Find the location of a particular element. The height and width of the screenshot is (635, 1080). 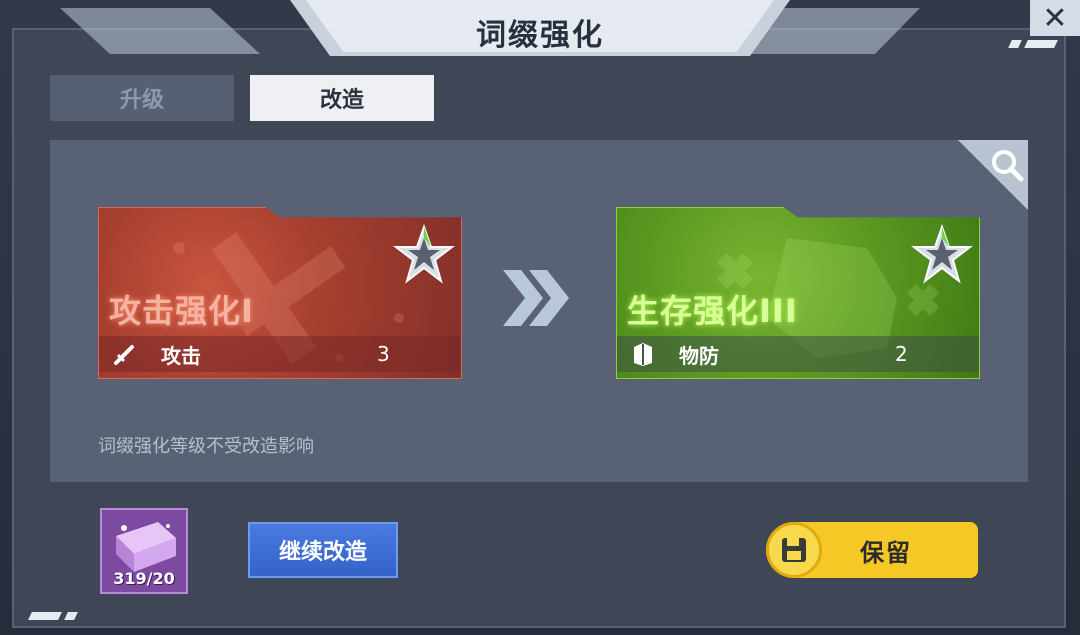

keep-button: 保留 is located at coordinates (872, 550).